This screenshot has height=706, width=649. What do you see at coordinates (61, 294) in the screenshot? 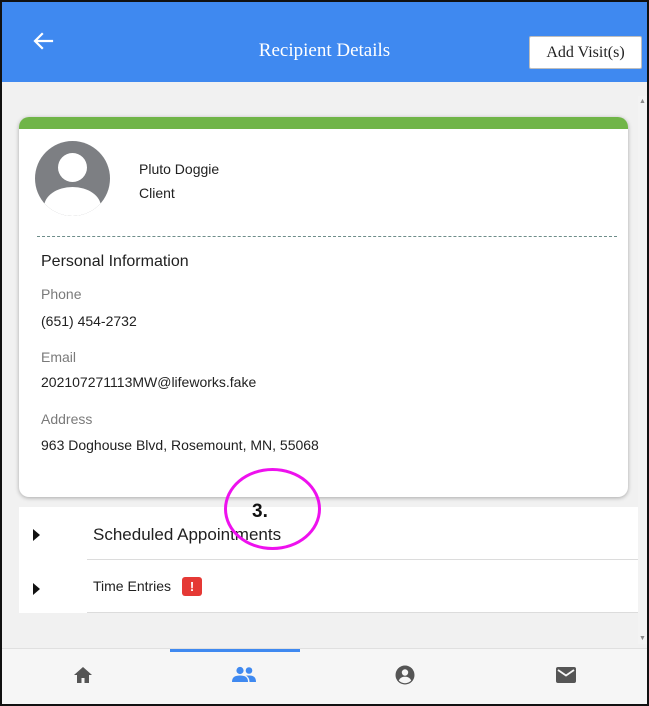
I see `phone-label: Phone` at bounding box center [61, 294].